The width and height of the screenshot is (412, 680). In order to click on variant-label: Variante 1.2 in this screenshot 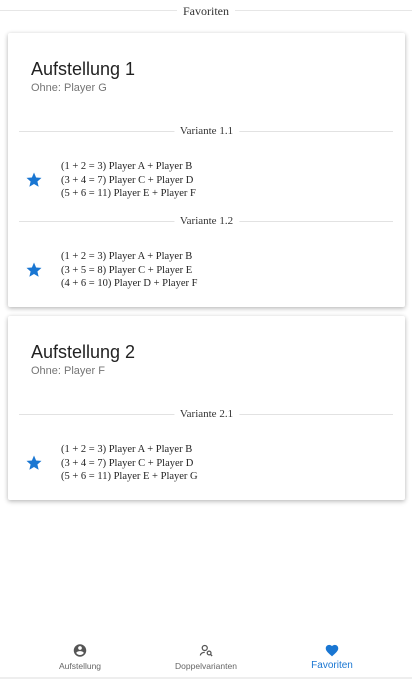, I will do `click(206, 221)`.